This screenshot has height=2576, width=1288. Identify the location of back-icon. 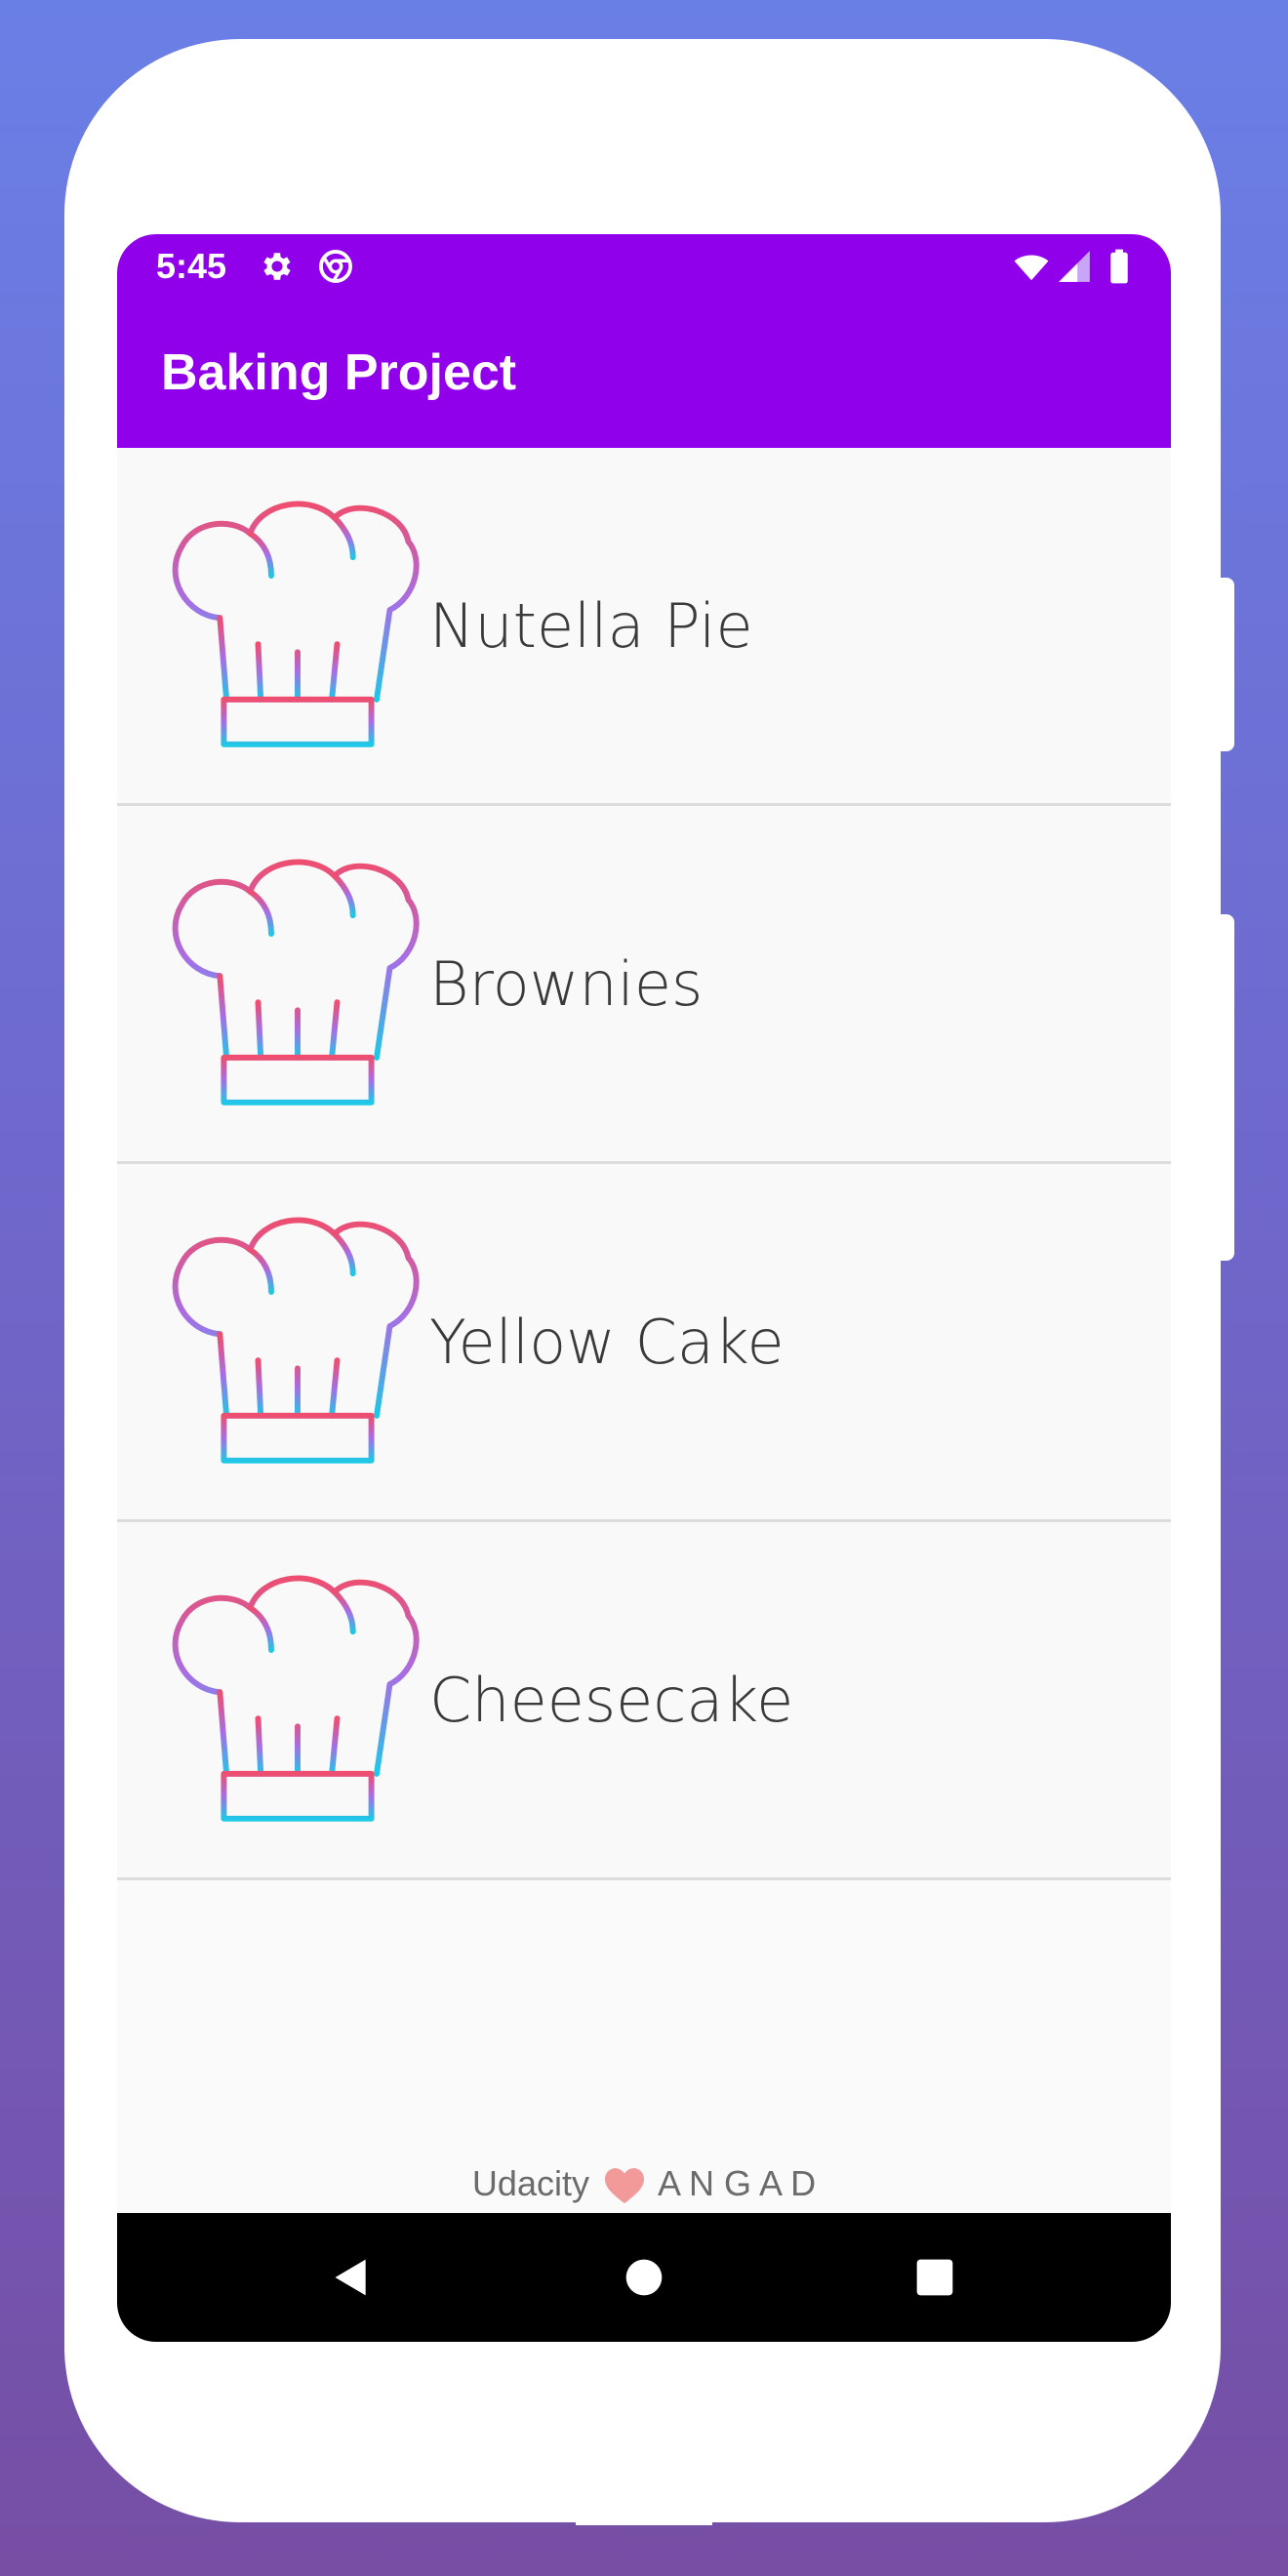
(351, 2277).